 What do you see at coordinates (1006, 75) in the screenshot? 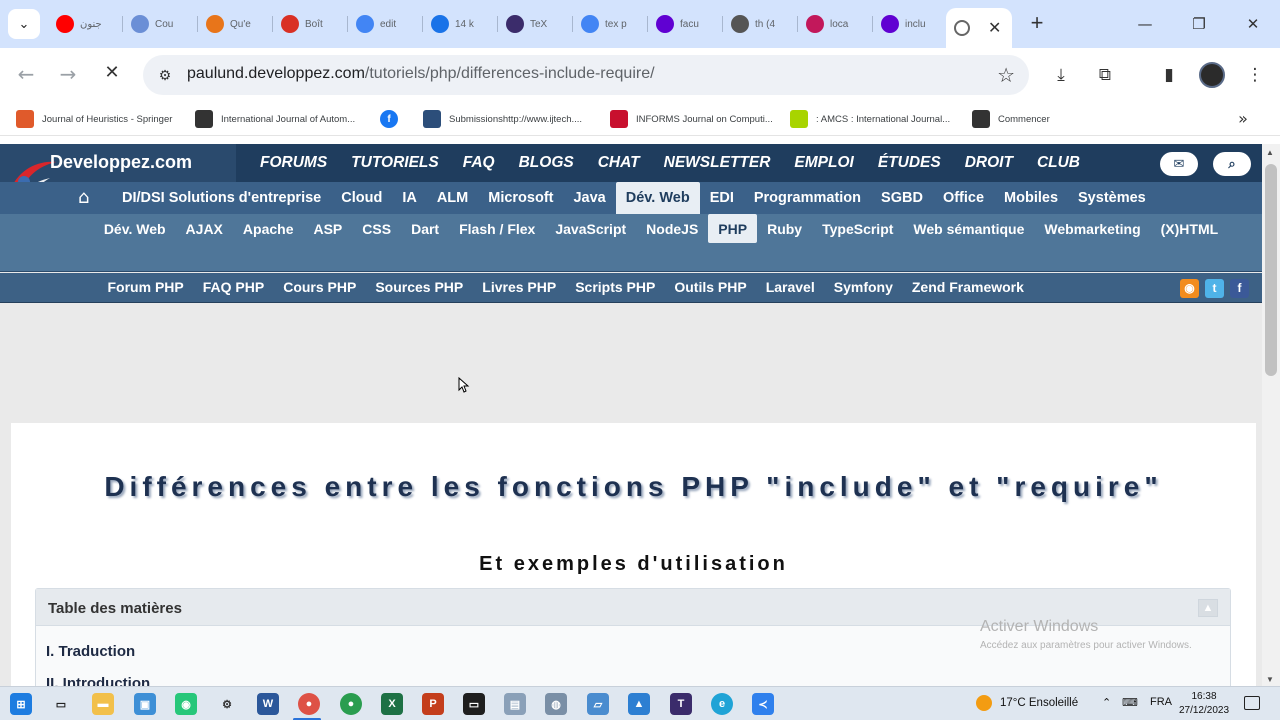
I see `bookmark-star-icon: ☆` at bounding box center [1006, 75].